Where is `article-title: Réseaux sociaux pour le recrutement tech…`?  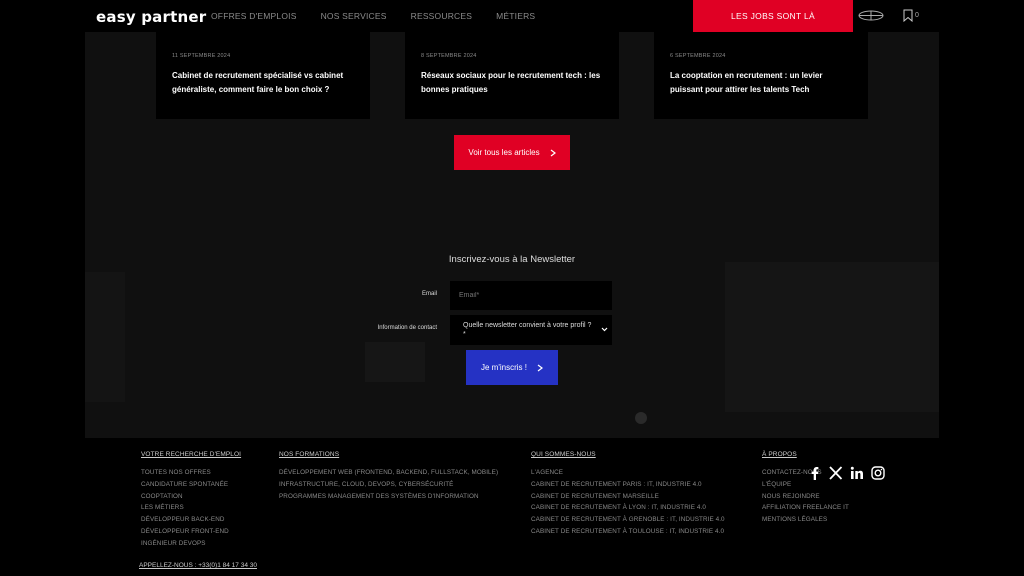 article-title: Réseaux sociaux pour le recrutement tech… is located at coordinates (512, 82).